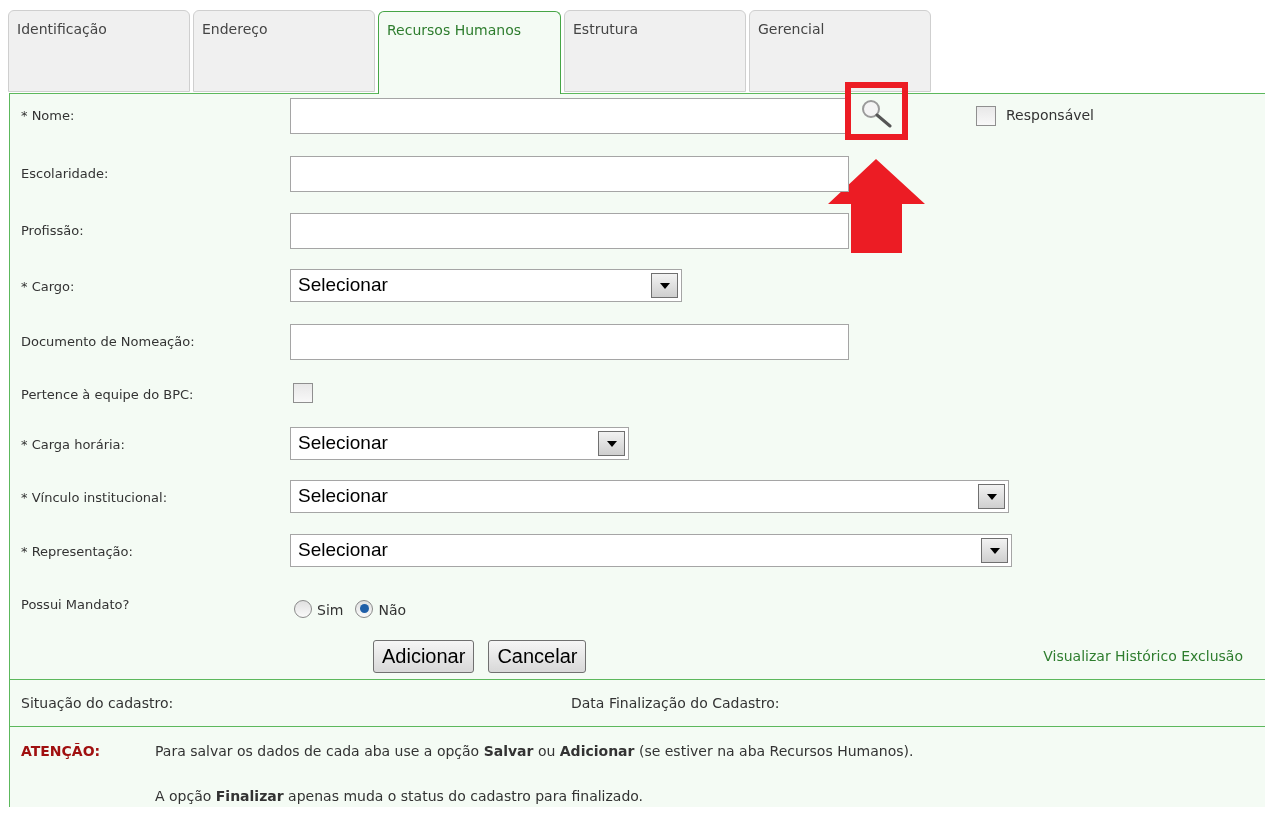 This screenshot has height=820, width=1265. What do you see at coordinates (534, 751) in the screenshot?
I see `notice-text: Para salvar os dados de cada aba use a opção Salvar ou Adicionar (se estiver na aba Recursos Humanos).` at bounding box center [534, 751].